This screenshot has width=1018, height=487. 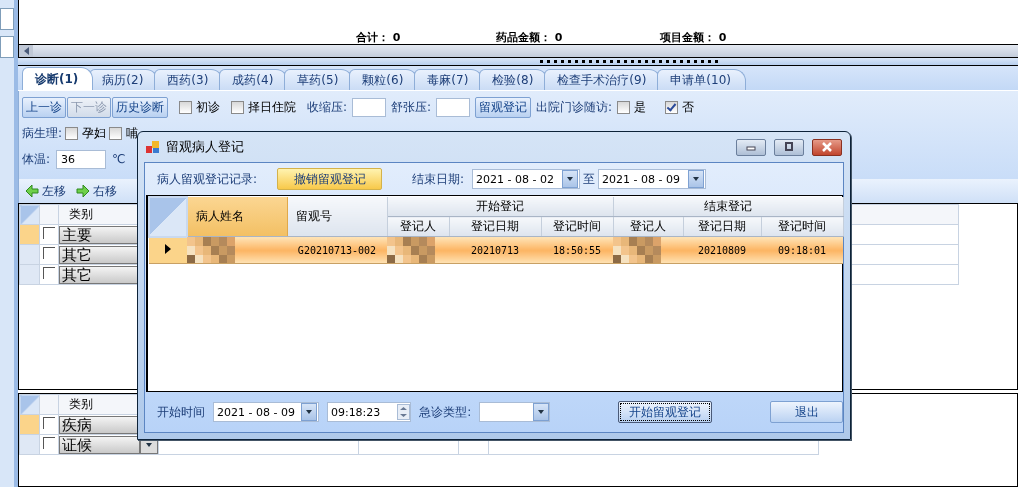 I want to click on group-header: 开始登记, so click(x=500, y=207).